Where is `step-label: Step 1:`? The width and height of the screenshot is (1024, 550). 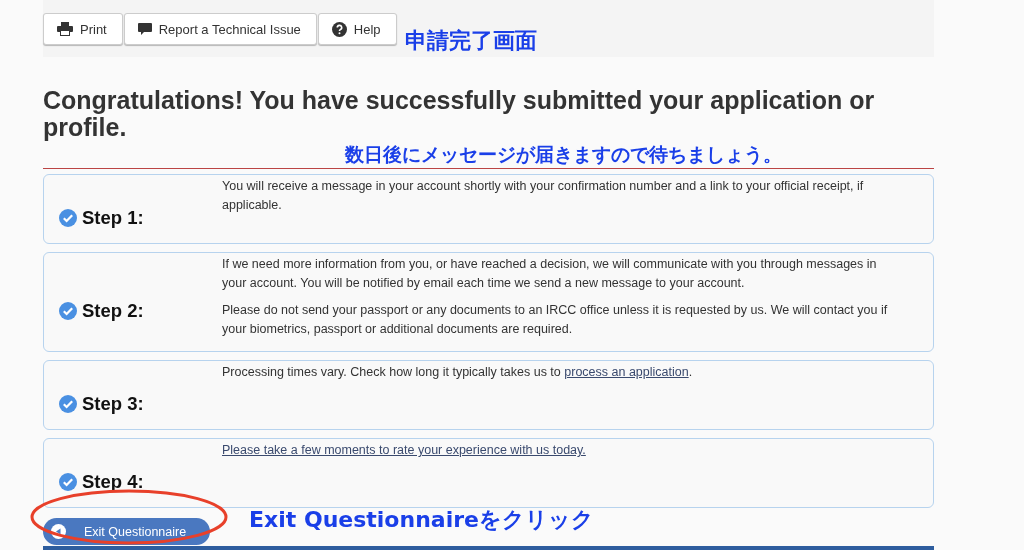 step-label: Step 1: is located at coordinates (113, 218).